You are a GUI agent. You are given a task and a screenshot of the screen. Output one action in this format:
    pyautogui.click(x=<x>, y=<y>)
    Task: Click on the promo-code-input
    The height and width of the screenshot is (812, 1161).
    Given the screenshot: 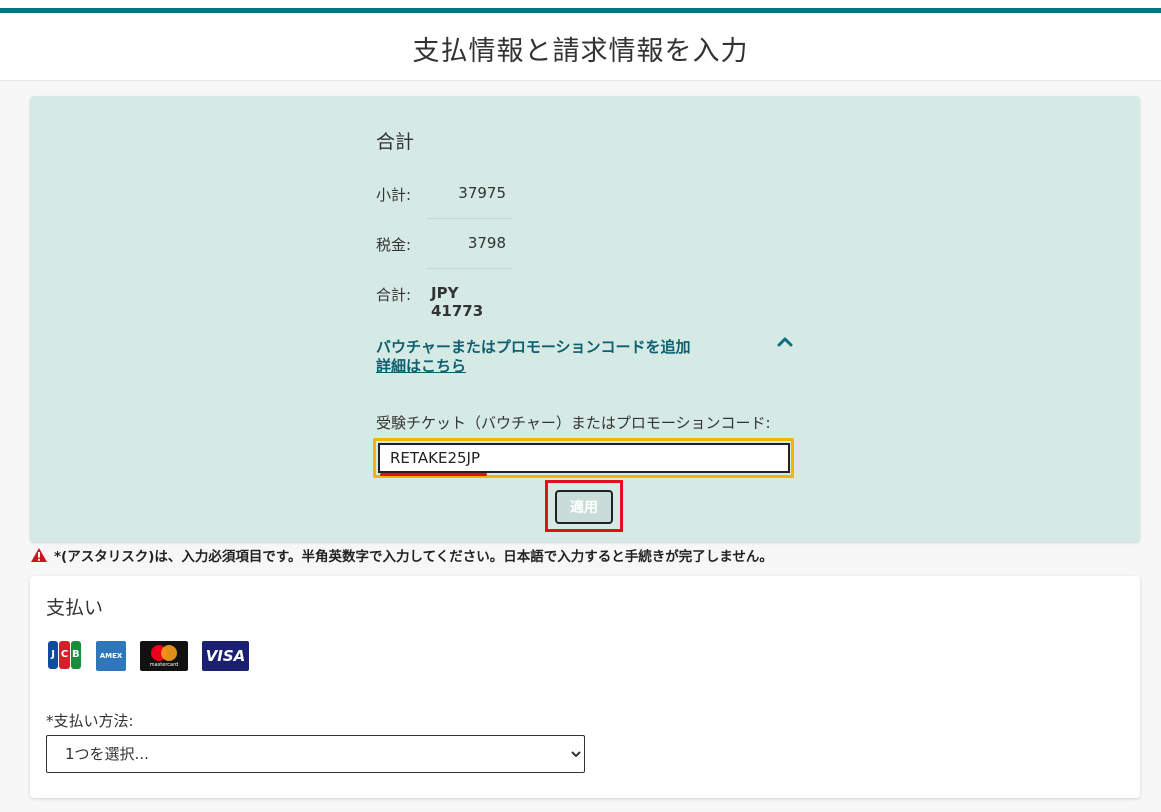 What is the action you would take?
    pyautogui.click(x=584, y=458)
    